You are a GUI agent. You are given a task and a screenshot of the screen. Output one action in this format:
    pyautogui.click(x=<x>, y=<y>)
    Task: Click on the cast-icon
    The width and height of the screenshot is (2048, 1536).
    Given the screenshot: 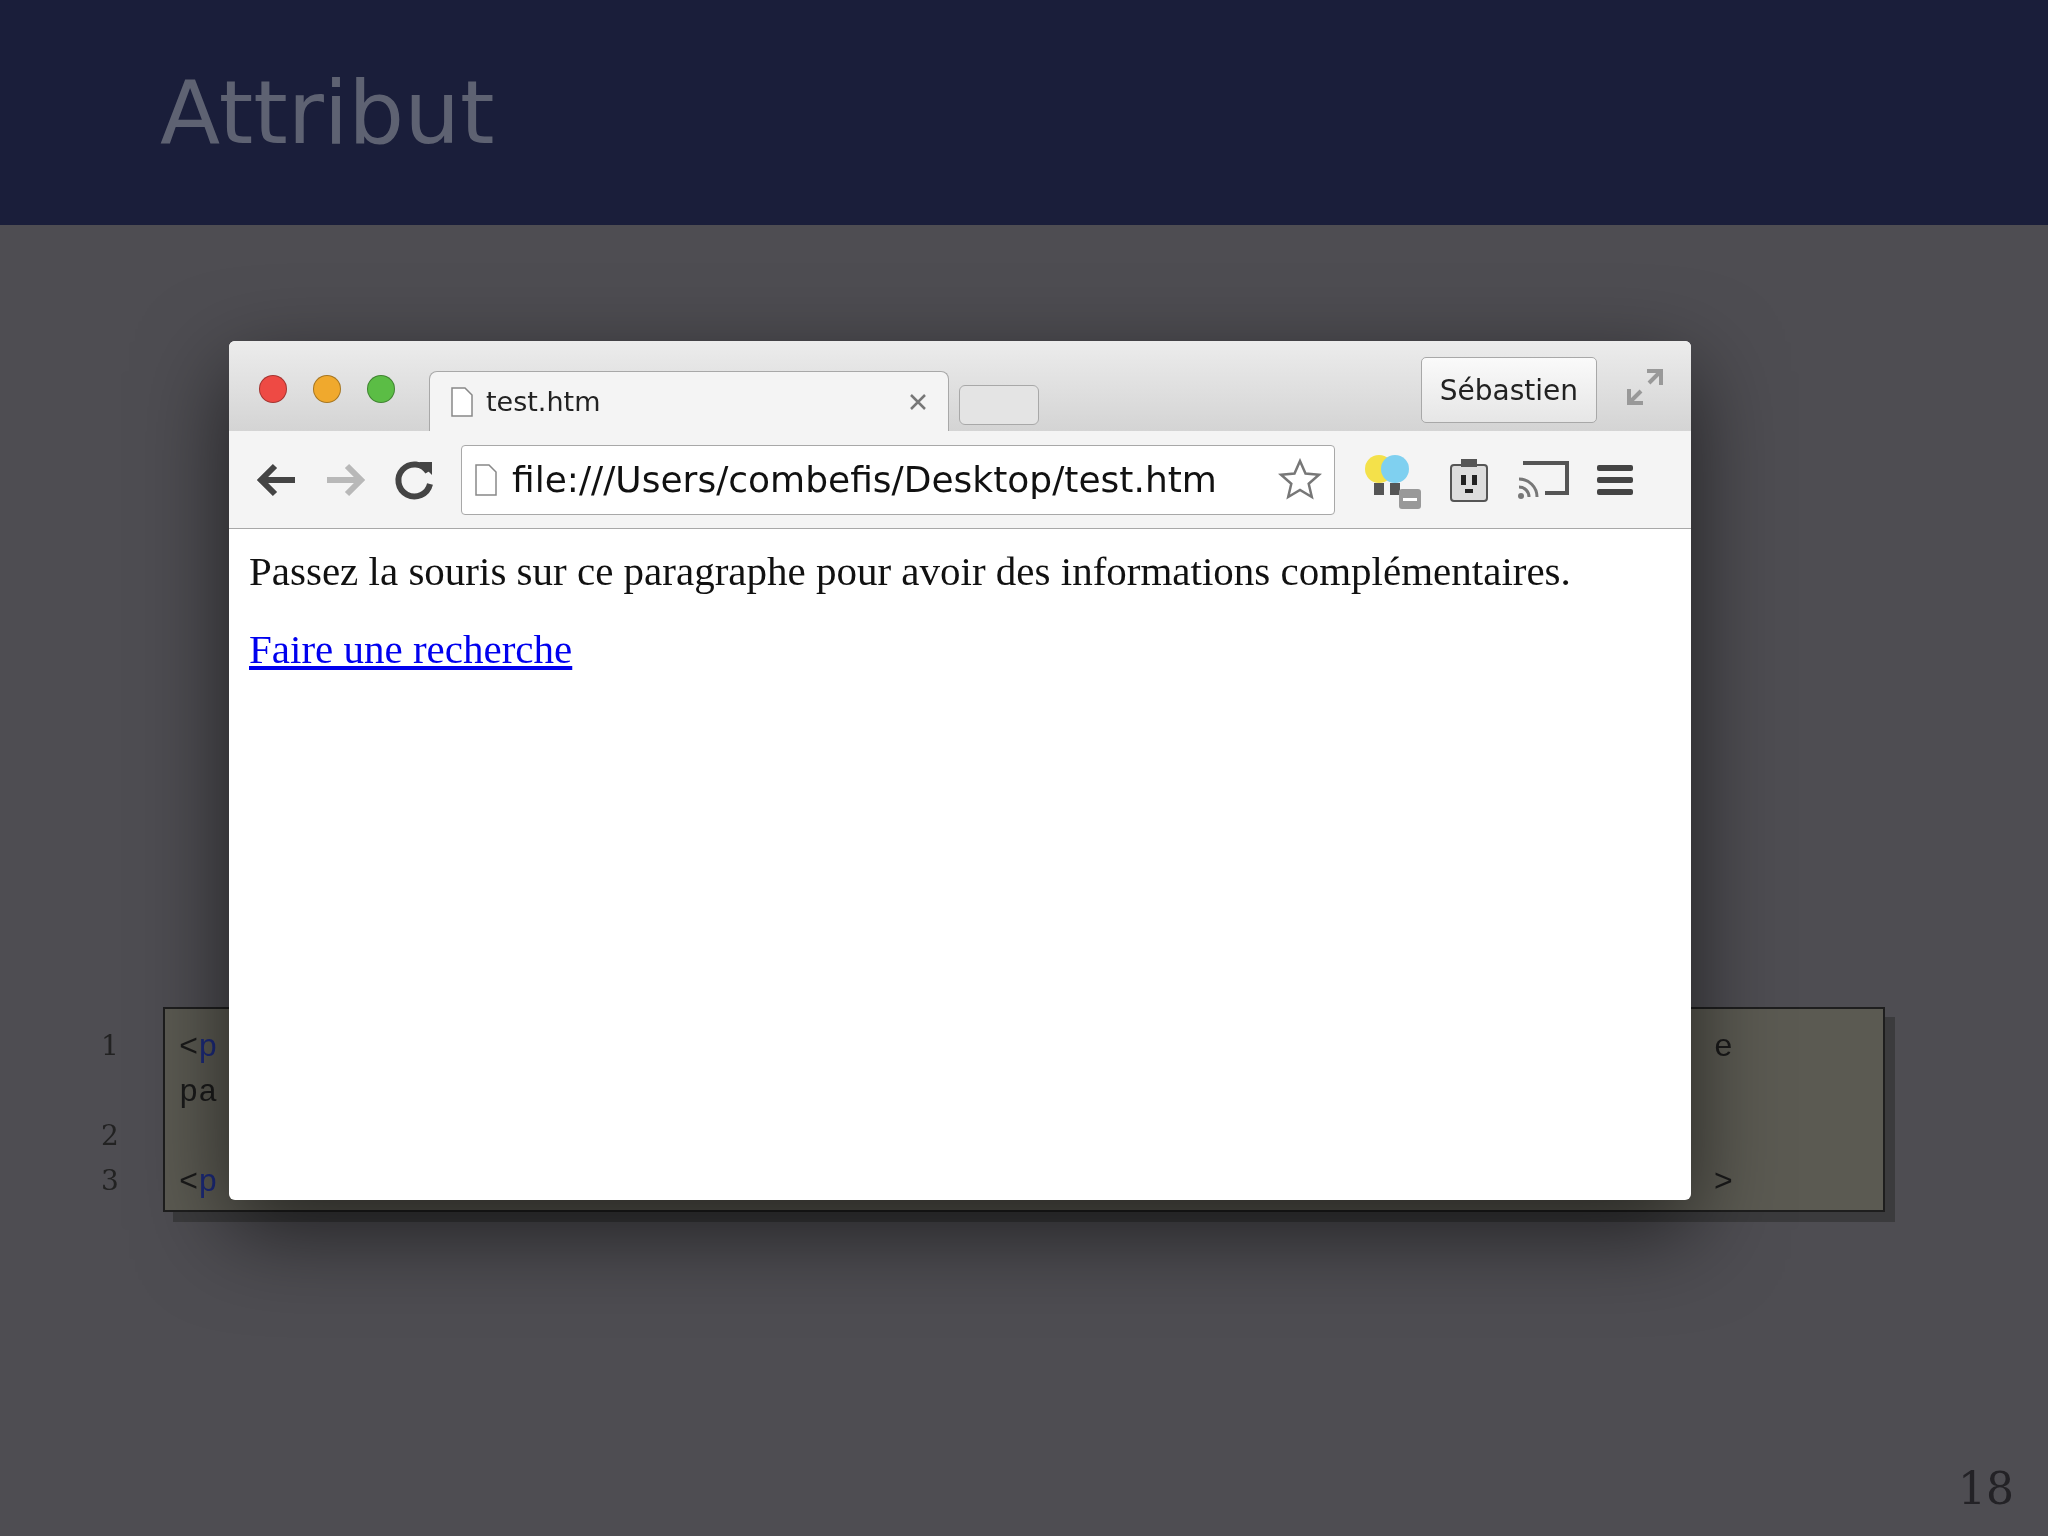 What is the action you would take?
    pyautogui.click(x=1543, y=479)
    